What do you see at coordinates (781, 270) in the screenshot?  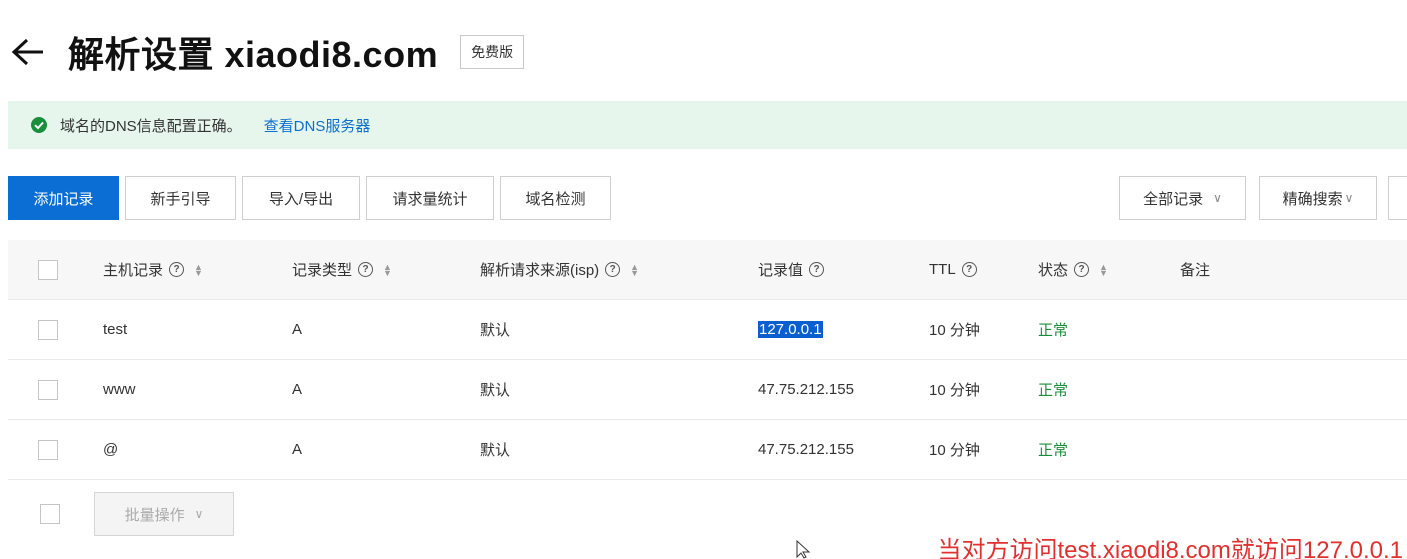 I see `col-value-label: 记录值` at bounding box center [781, 270].